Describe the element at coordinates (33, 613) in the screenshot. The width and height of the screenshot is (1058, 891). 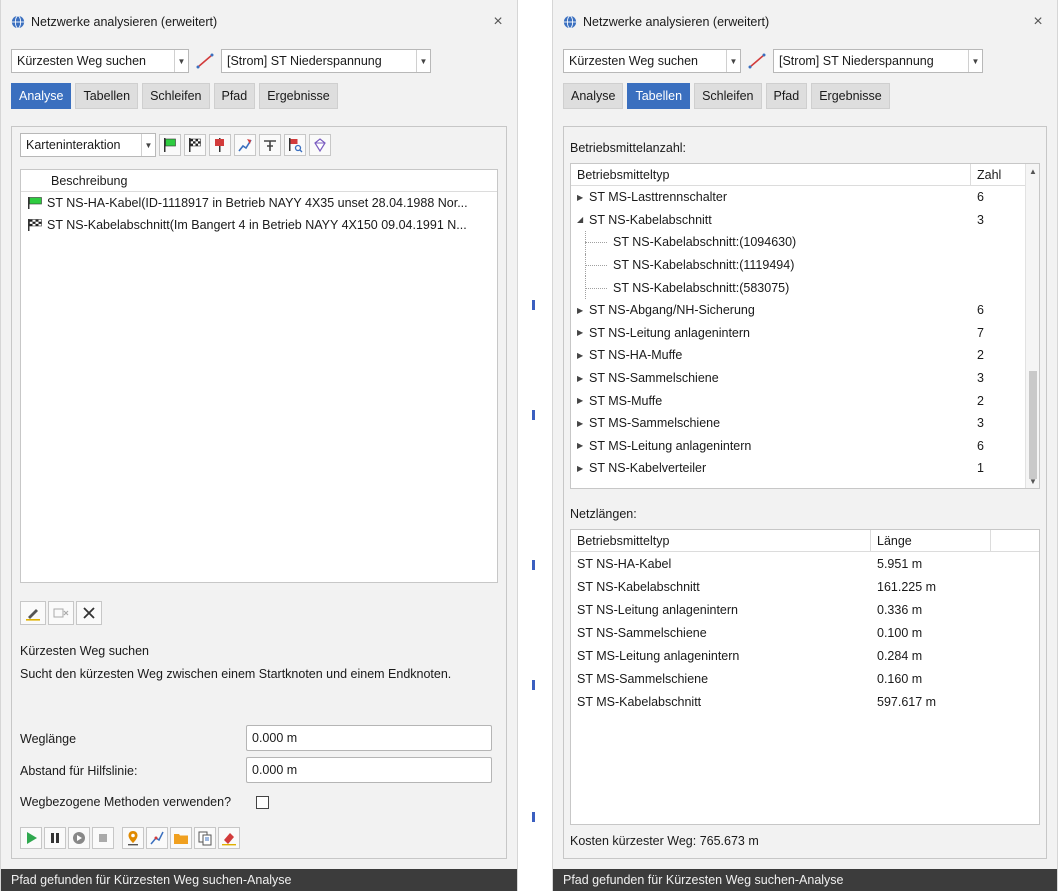
I see `edit-entry-button` at that location.